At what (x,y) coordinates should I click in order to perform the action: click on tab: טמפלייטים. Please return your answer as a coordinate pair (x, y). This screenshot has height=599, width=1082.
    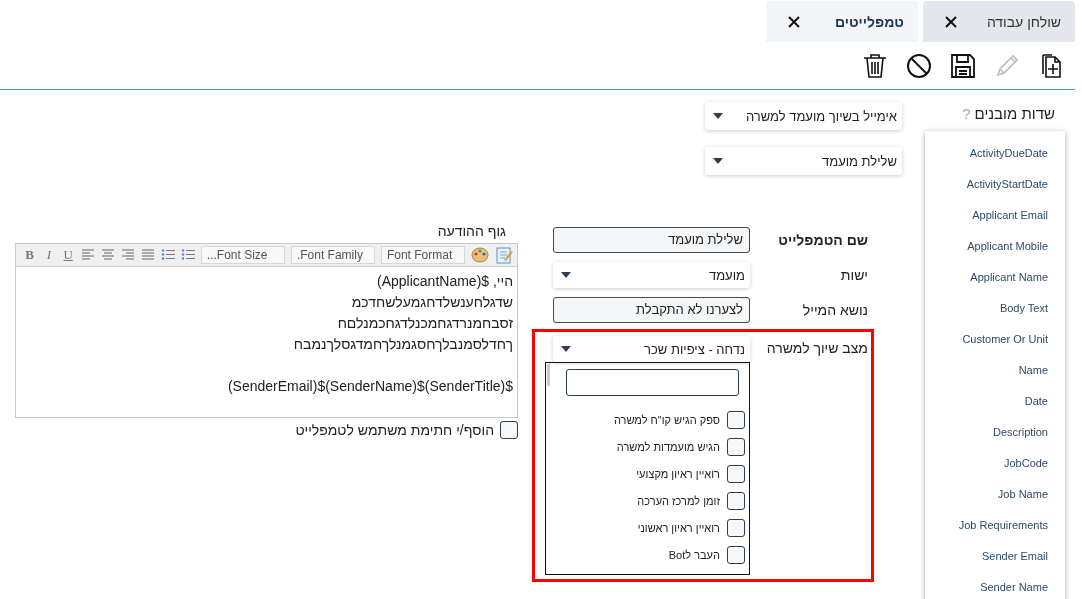
    Looking at the image, I should click on (842, 21).